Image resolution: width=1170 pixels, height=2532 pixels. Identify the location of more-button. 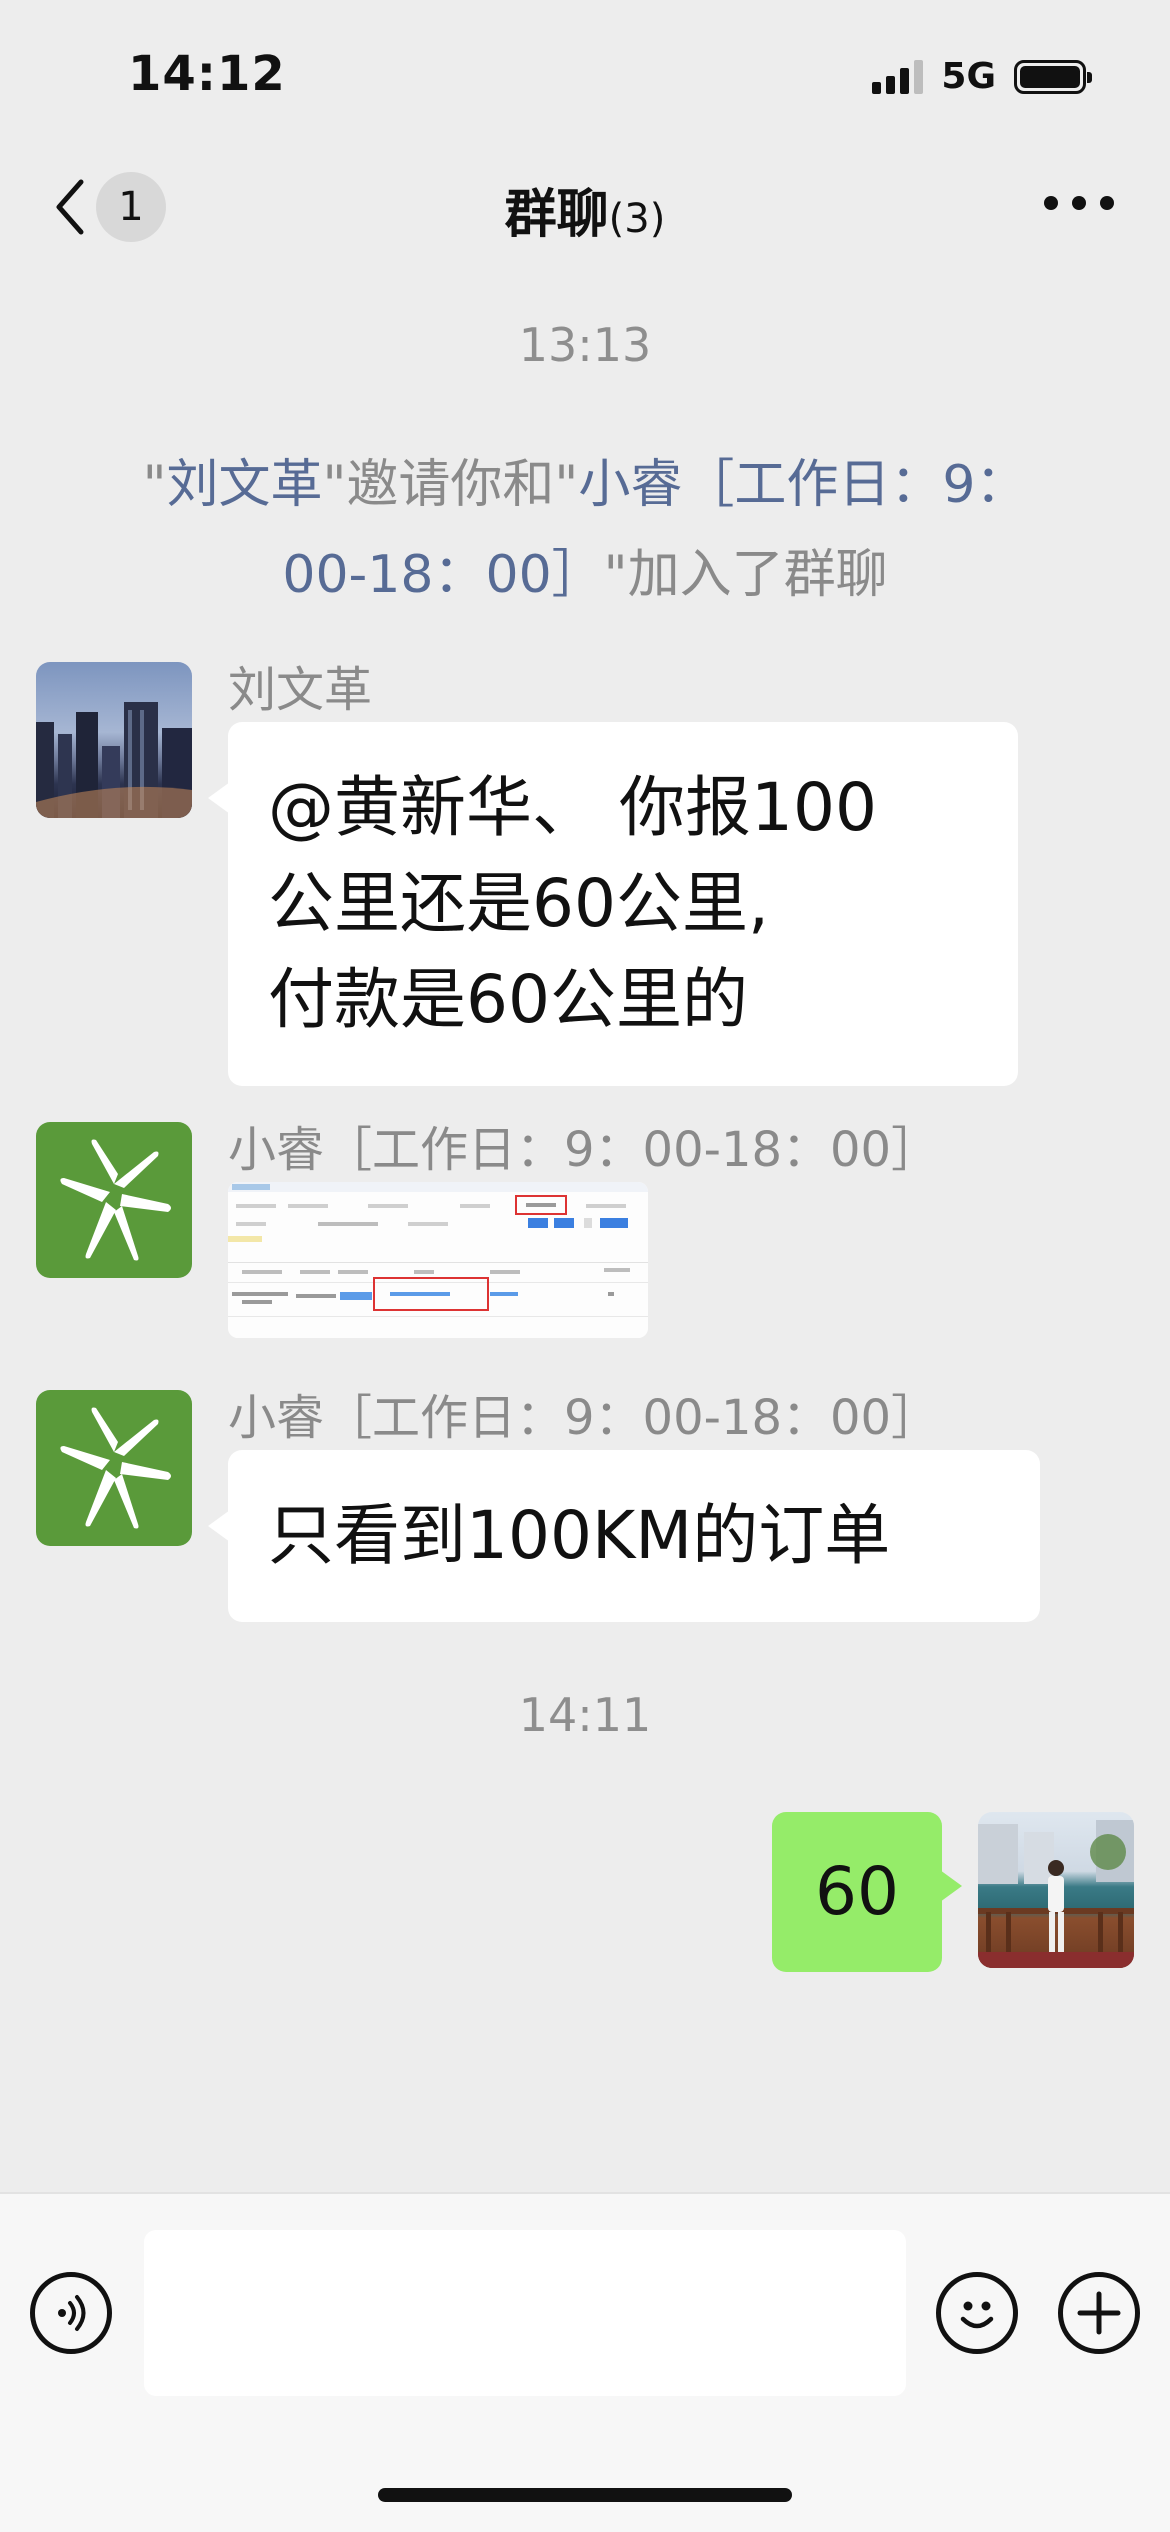
(1079, 203).